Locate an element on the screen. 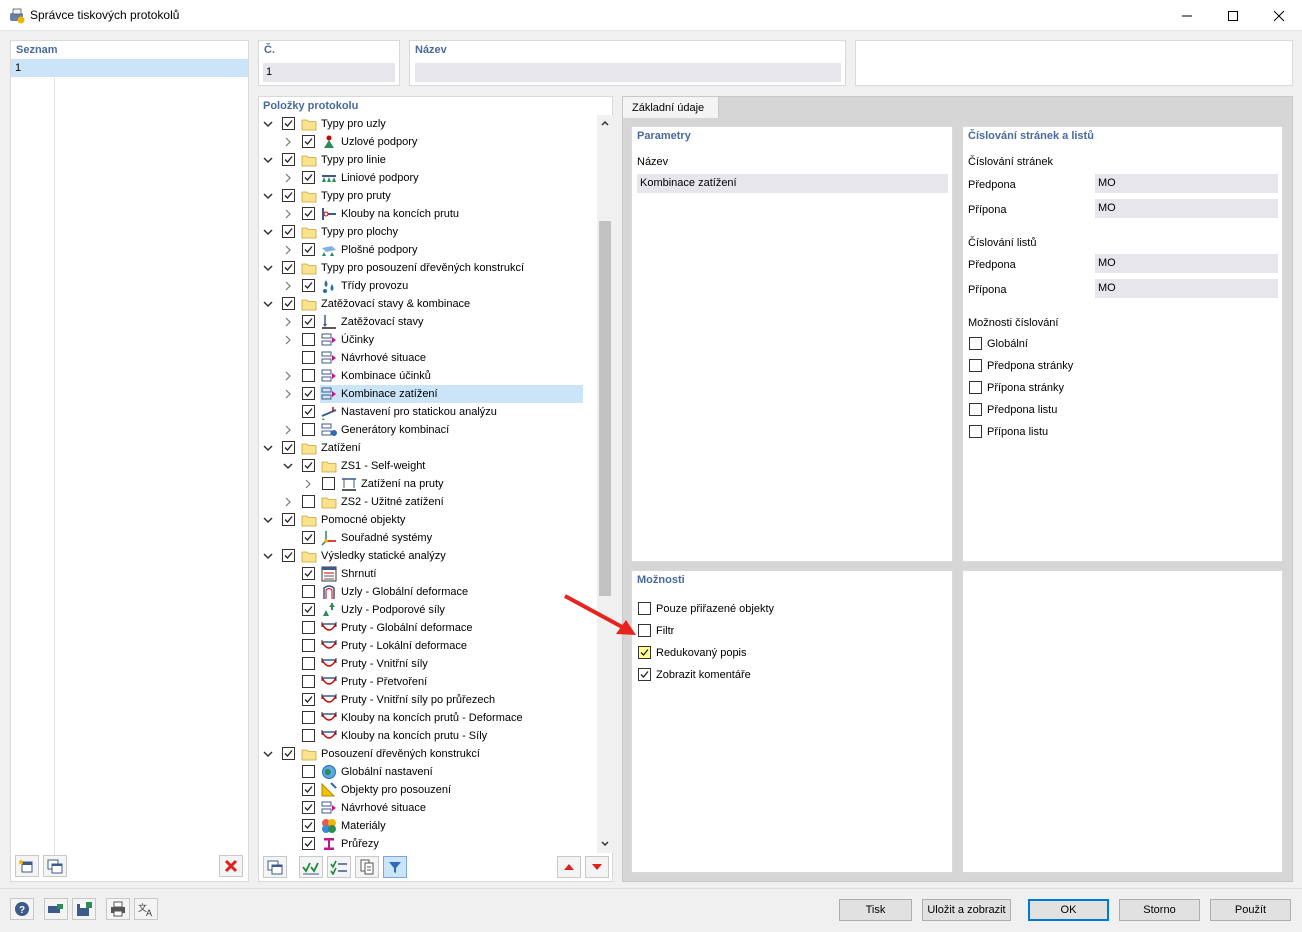 This screenshot has width=1302, height=932. scroll-down-icon is located at coordinates (605, 844).